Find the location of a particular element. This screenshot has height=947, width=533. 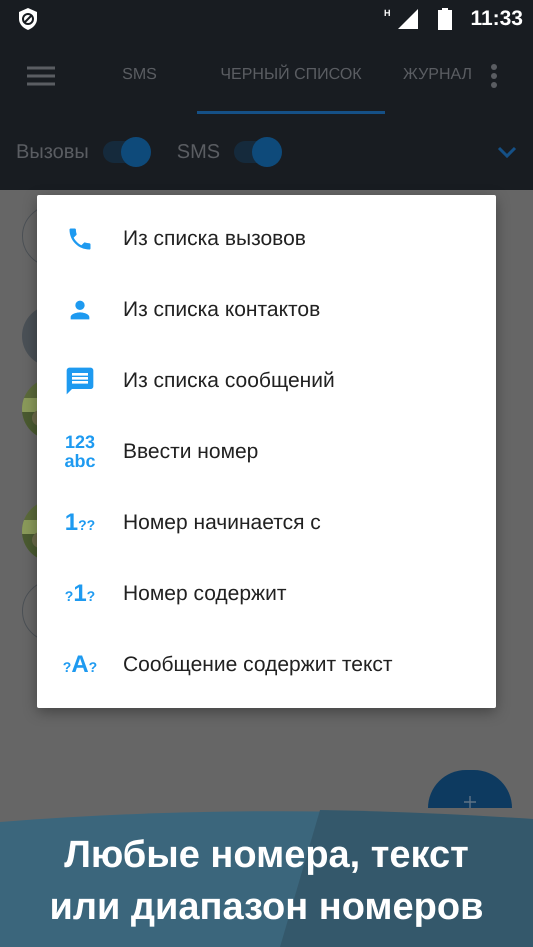

menu-item: Из списка сообщений is located at coordinates (229, 380).